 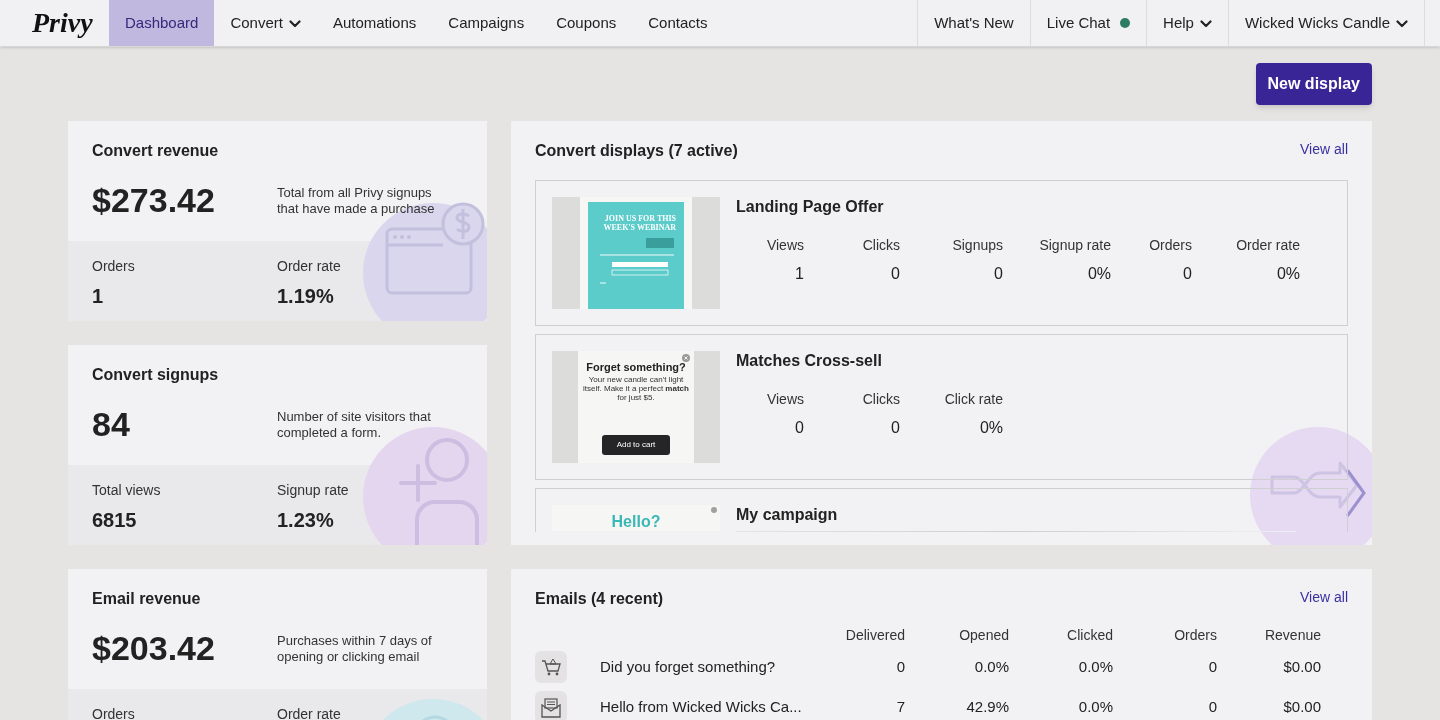 What do you see at coordinates (977, 245) in the screenshot?
I see `stat-label: Signups` at bounding box center [977, 245].